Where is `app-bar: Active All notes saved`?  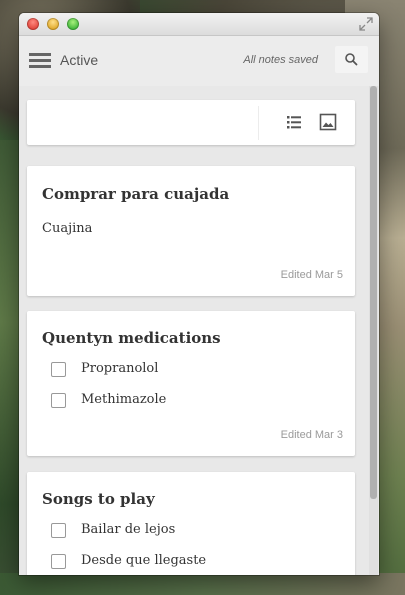 app-bar: Active All notes saved is located at coordinates (199, 61).